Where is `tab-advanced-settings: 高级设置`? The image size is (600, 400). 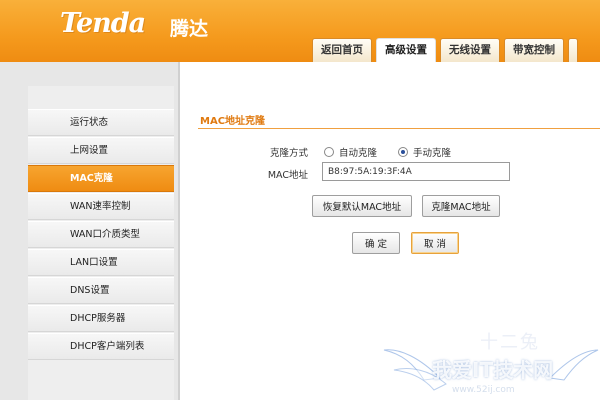
tab-advanced-settings: 高级设置 is located at coordinates (406, 50).